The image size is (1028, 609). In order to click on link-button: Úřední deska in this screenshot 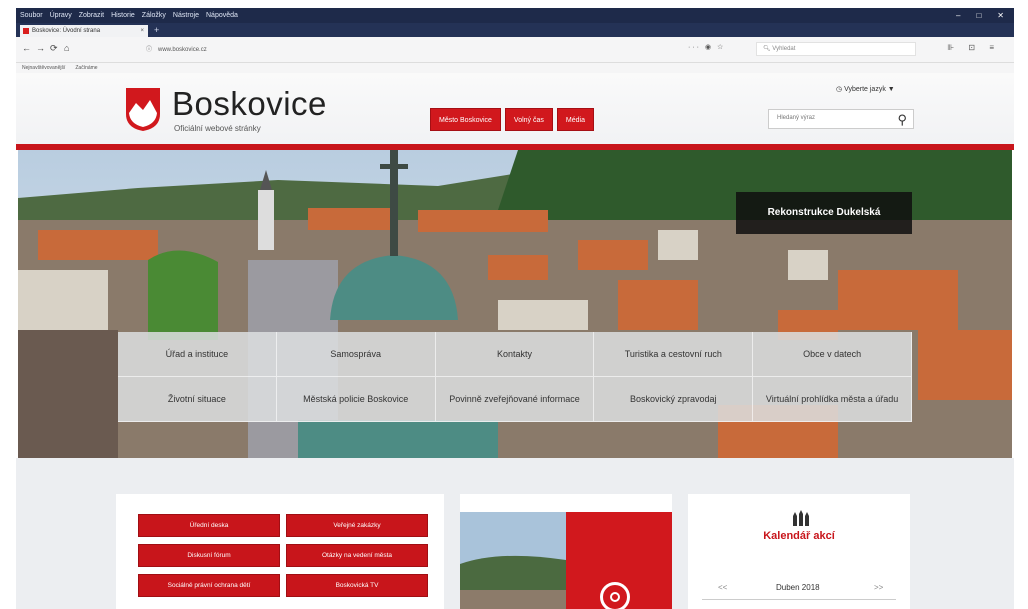, I will do `click(209, 525)`.